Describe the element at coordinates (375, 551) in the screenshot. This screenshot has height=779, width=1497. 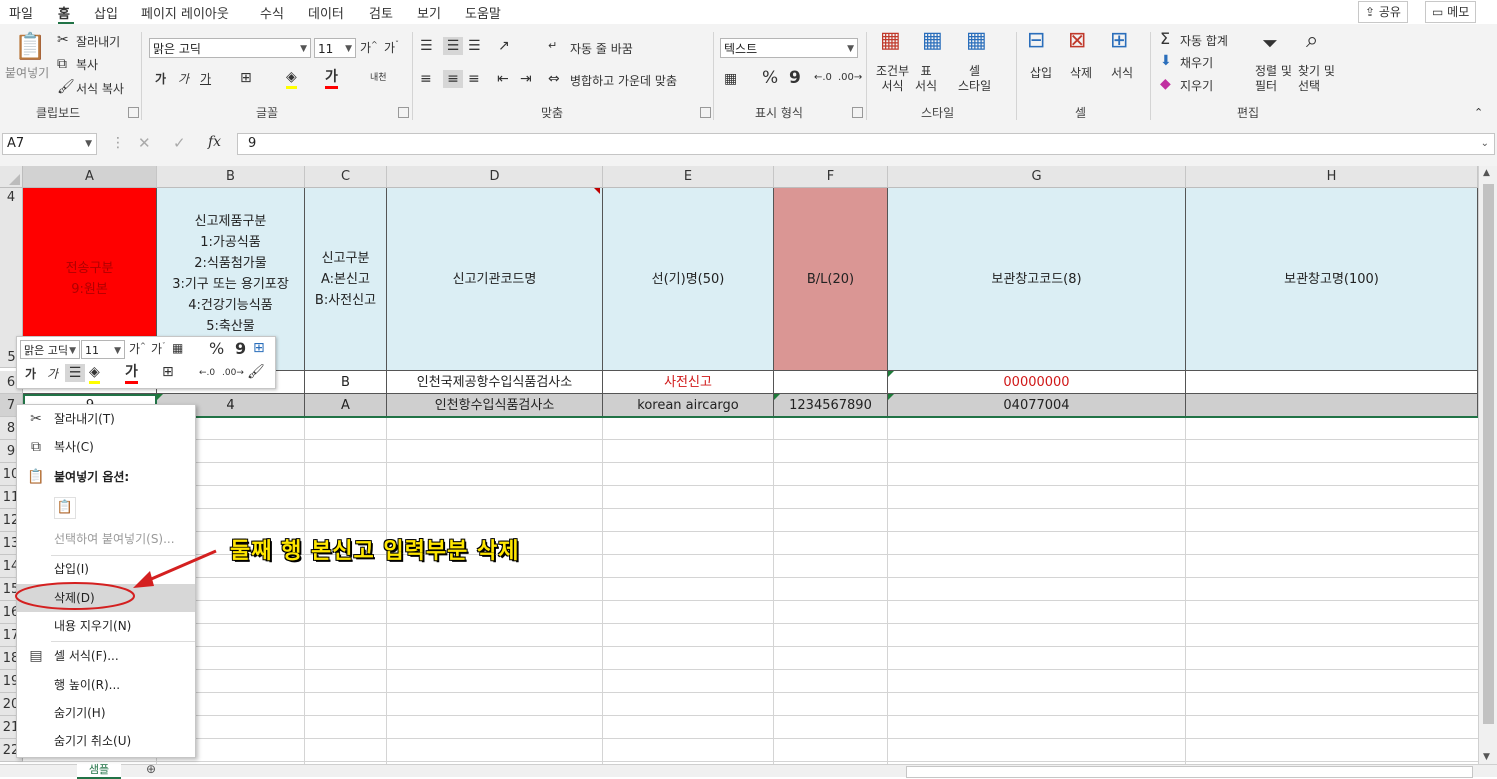
I see `annotation-text: 둘째 행 본신고 입력부분 삭제` at that location.